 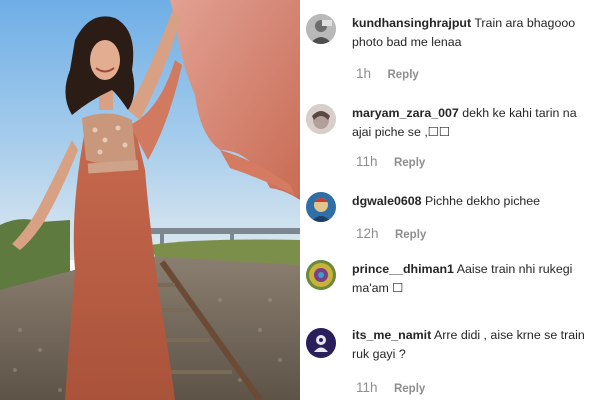 I want to click on comment-username: kundhansinghrajput, so click(x=411, y=23).